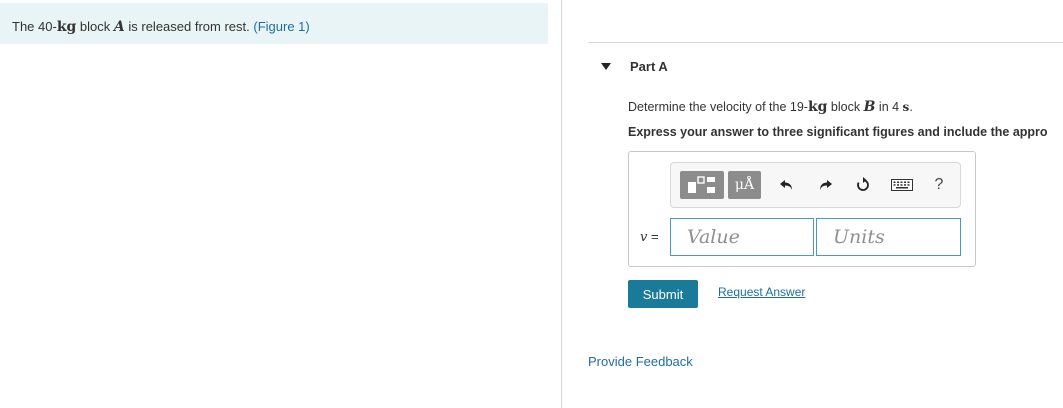 The width and height of the screenshot is (1063, 408). I want to click on variable-label: v =, so click(649, 237).